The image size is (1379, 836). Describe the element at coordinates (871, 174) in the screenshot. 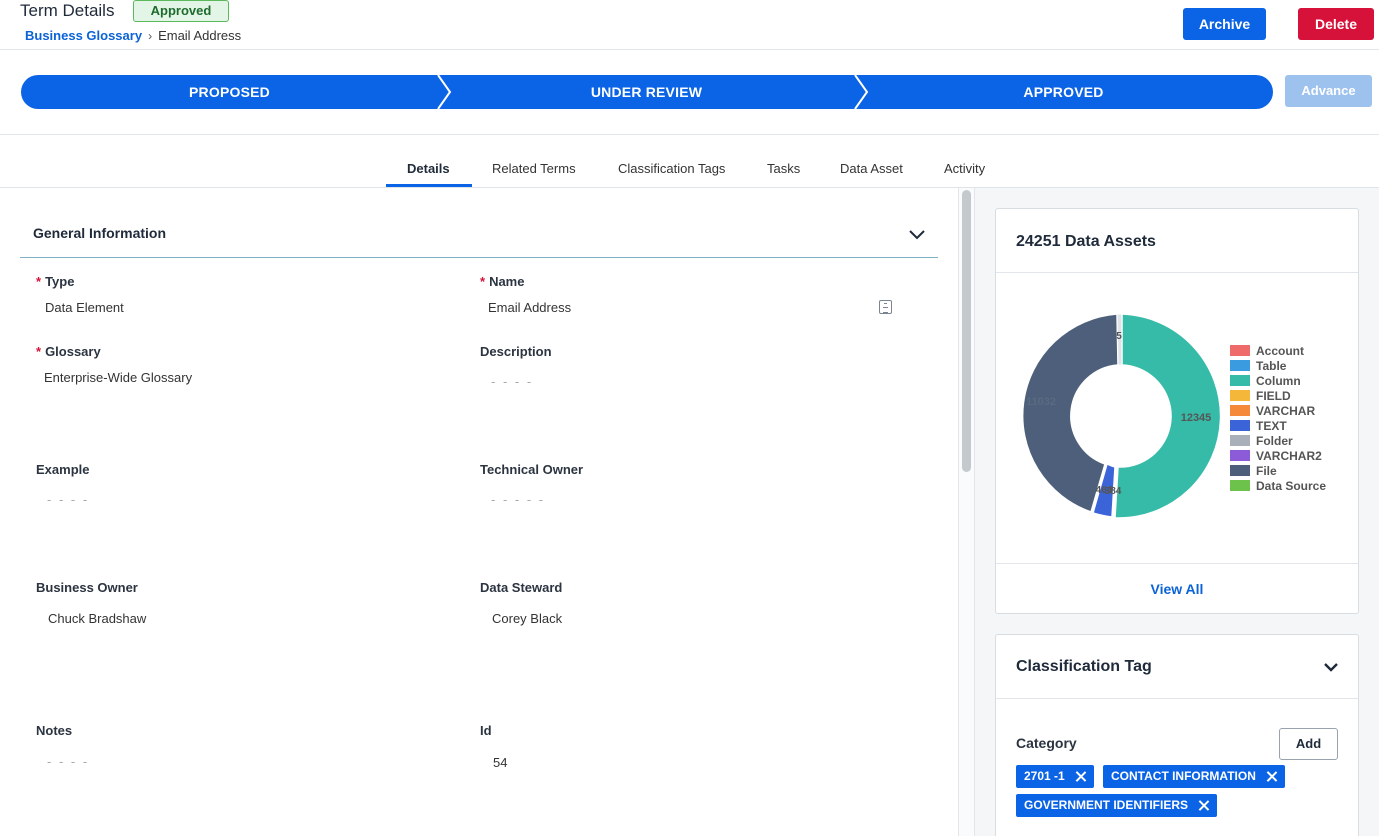

I see `tab-data-asset: Data Asset` at that location.